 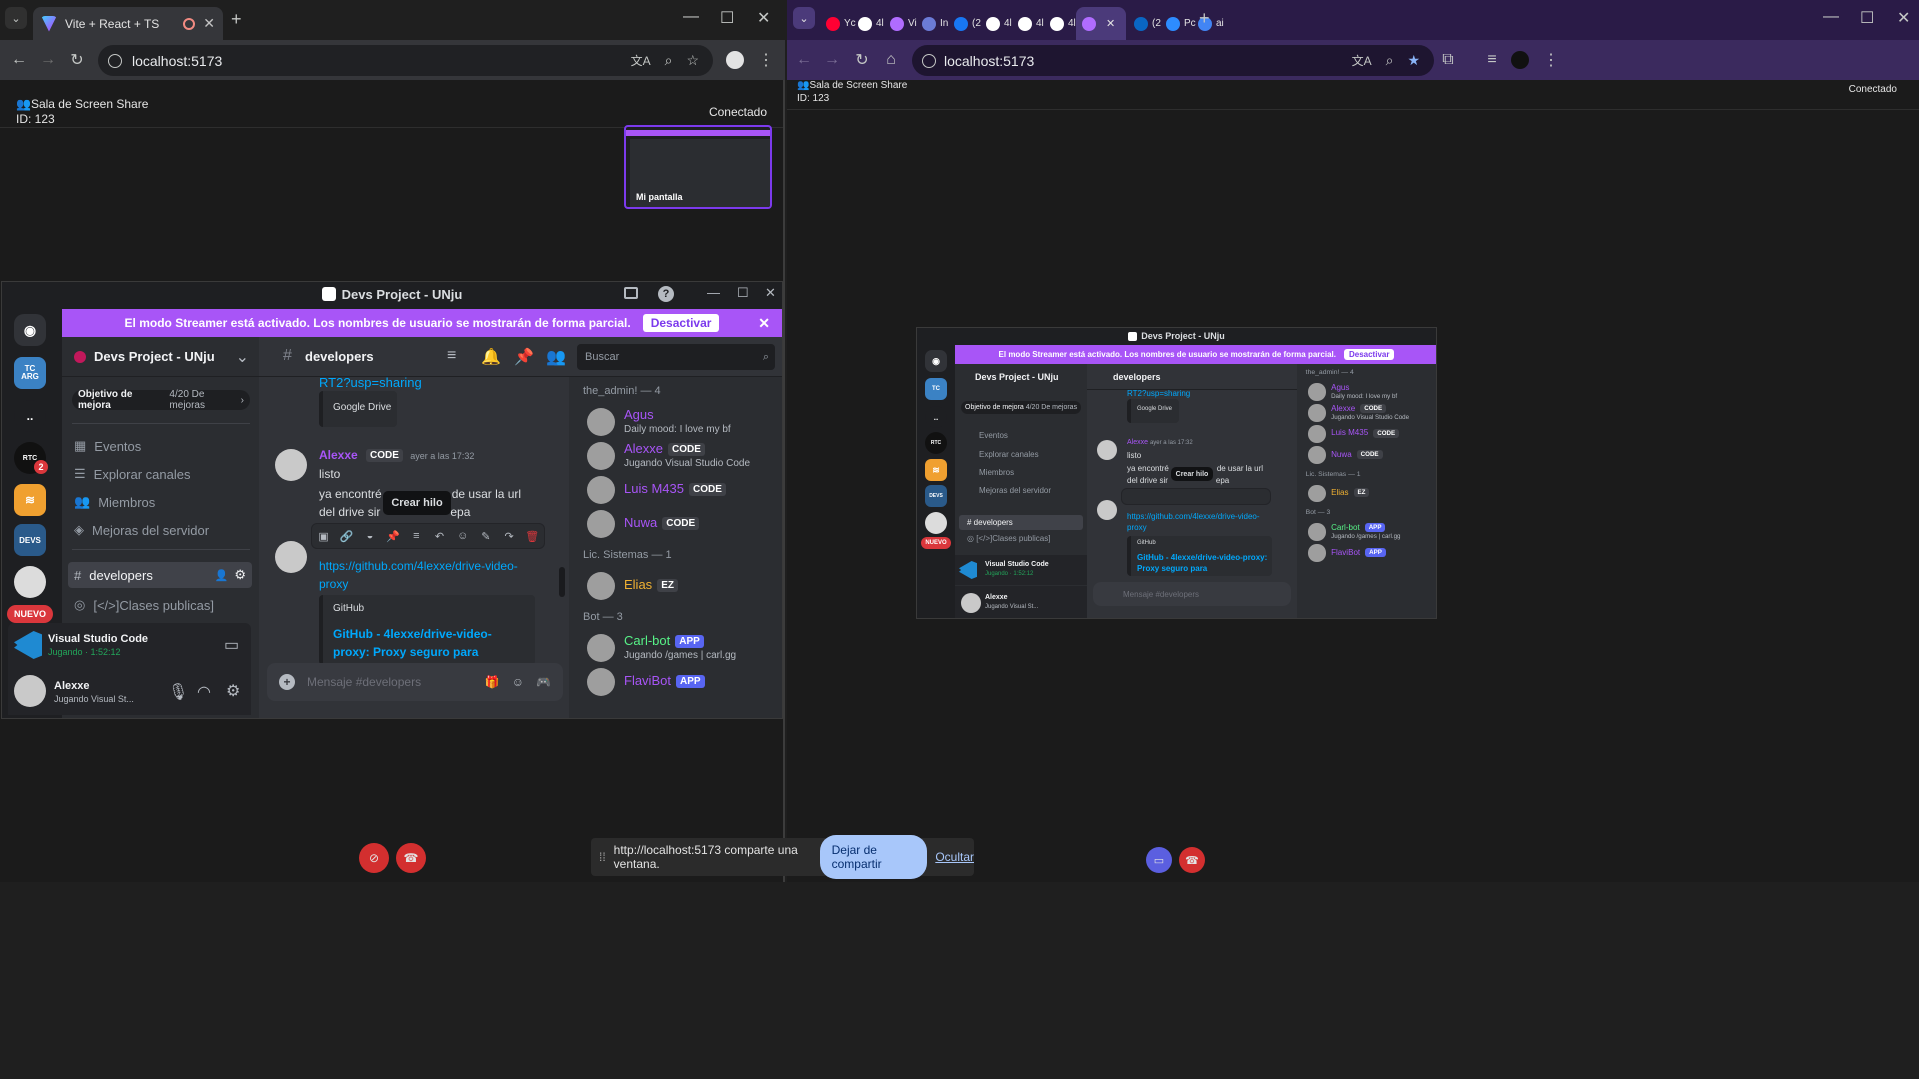 I want to click on delete-icon: 🗑, so click(x=532, y=536).